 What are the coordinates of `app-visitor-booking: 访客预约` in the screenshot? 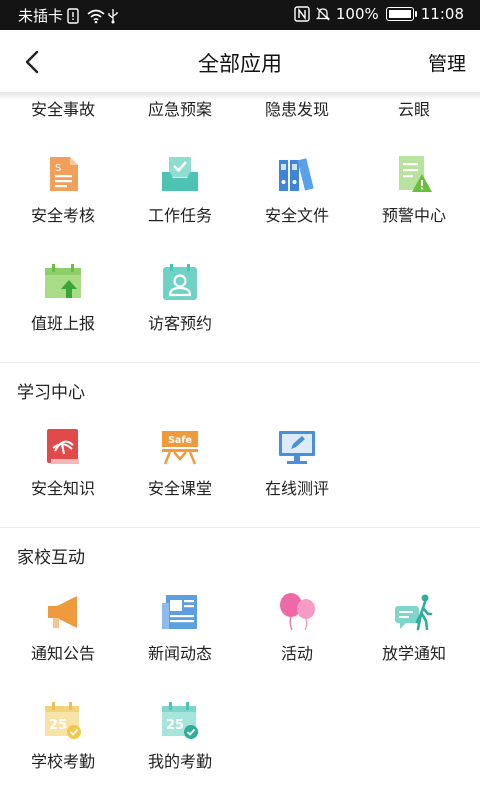 It's located at (180, 298).